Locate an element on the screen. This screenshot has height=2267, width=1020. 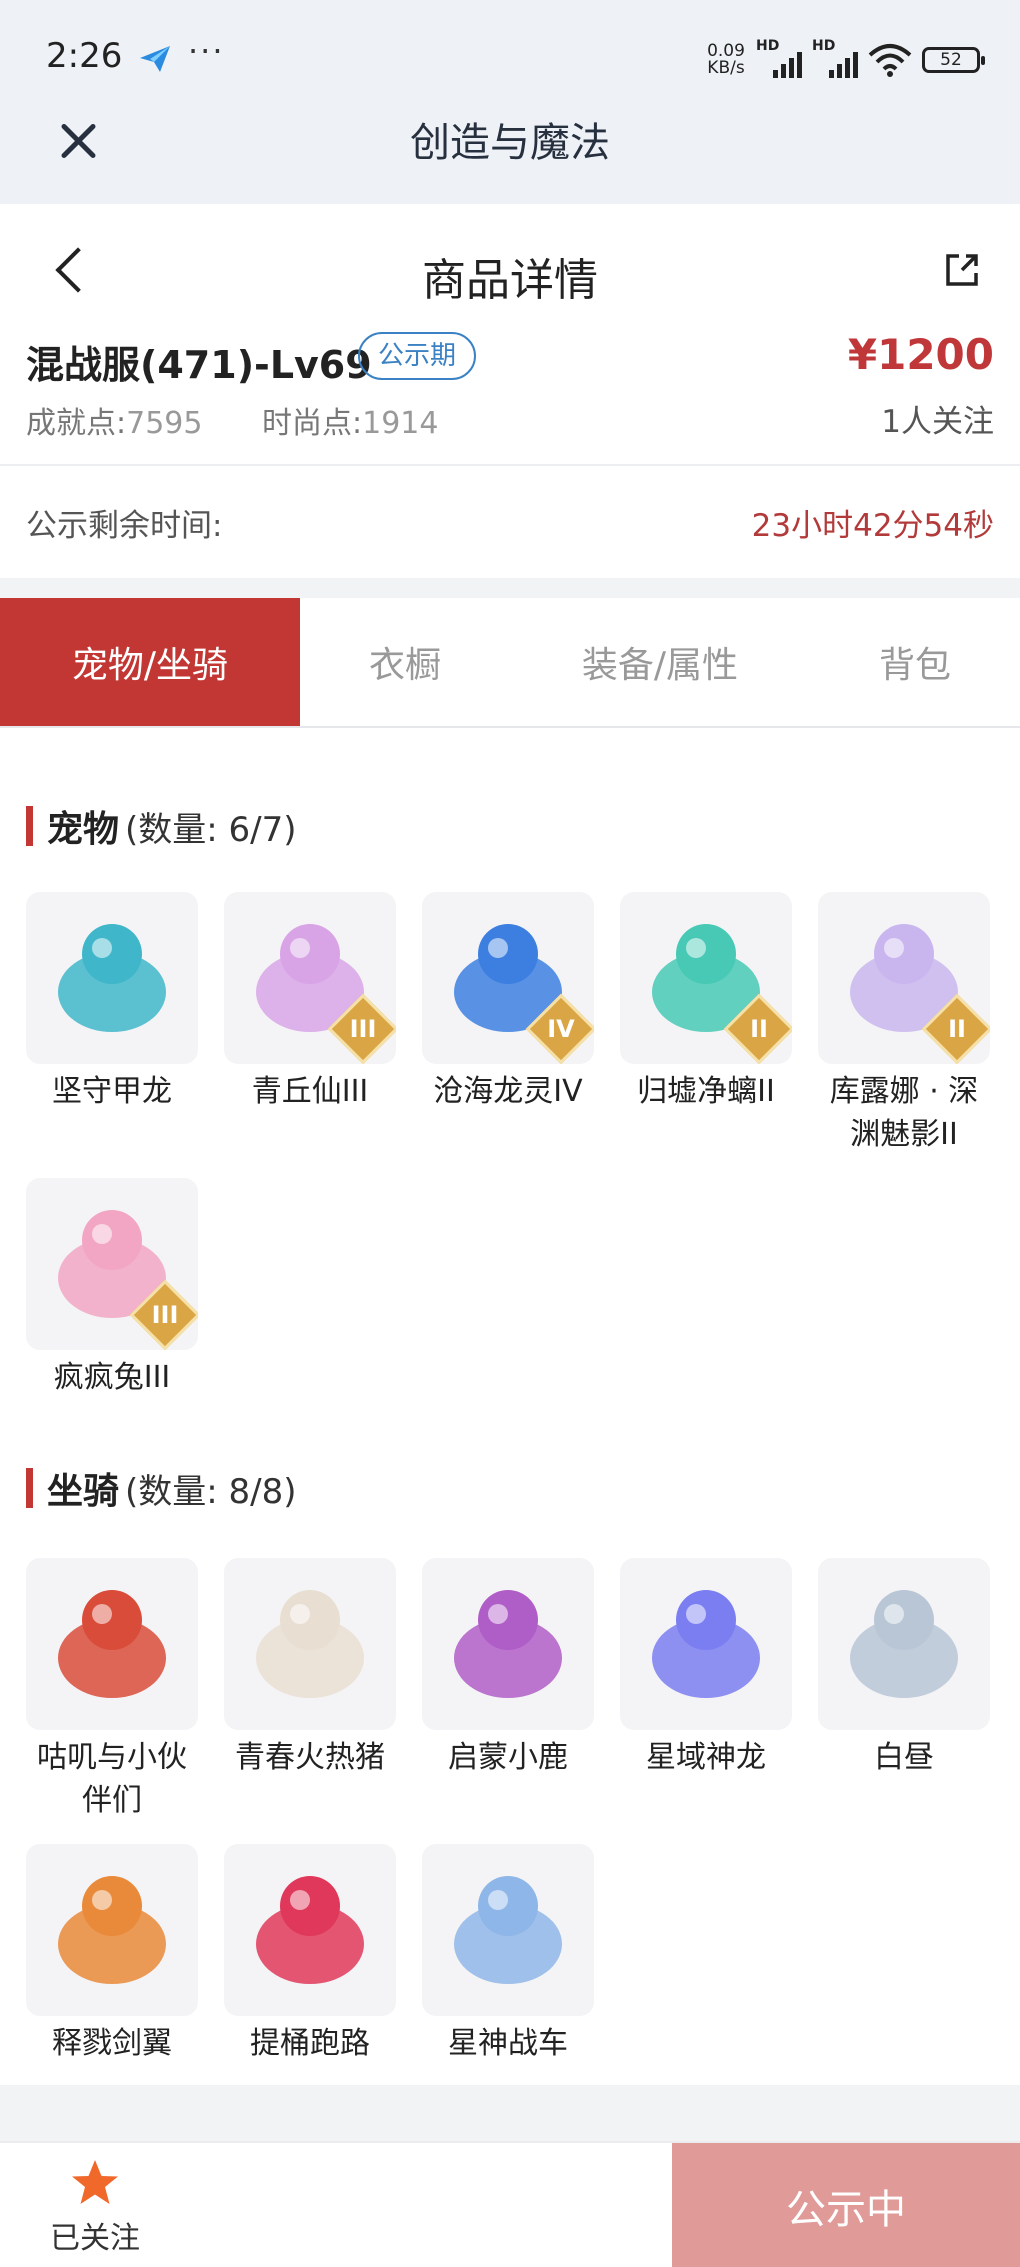
pet-thumbnail: IV is located at coordinates (508, 978).